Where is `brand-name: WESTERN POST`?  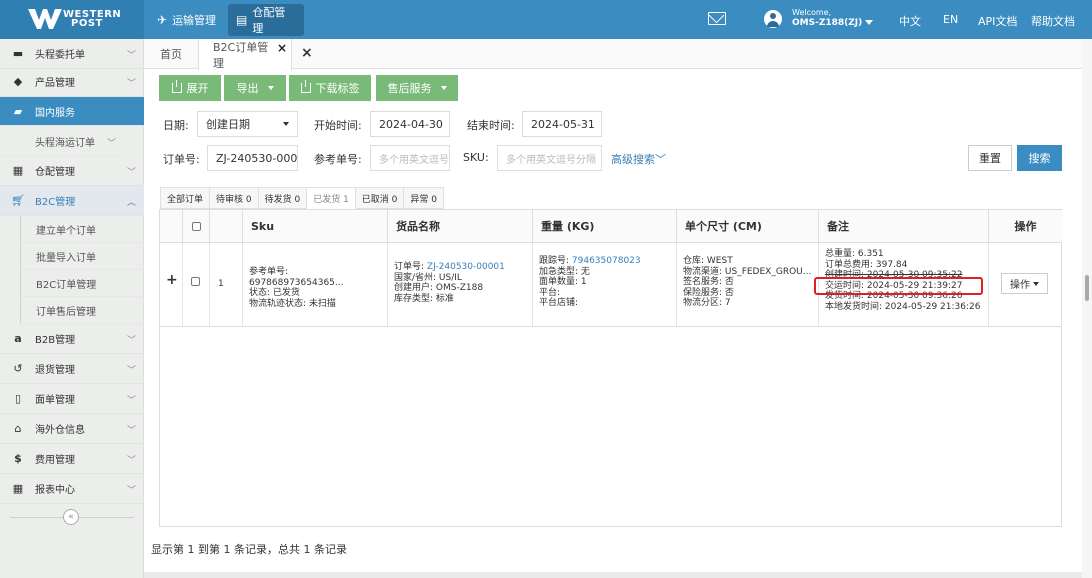 brand-name: WESTERN POST is located at coordinates (92, 19).